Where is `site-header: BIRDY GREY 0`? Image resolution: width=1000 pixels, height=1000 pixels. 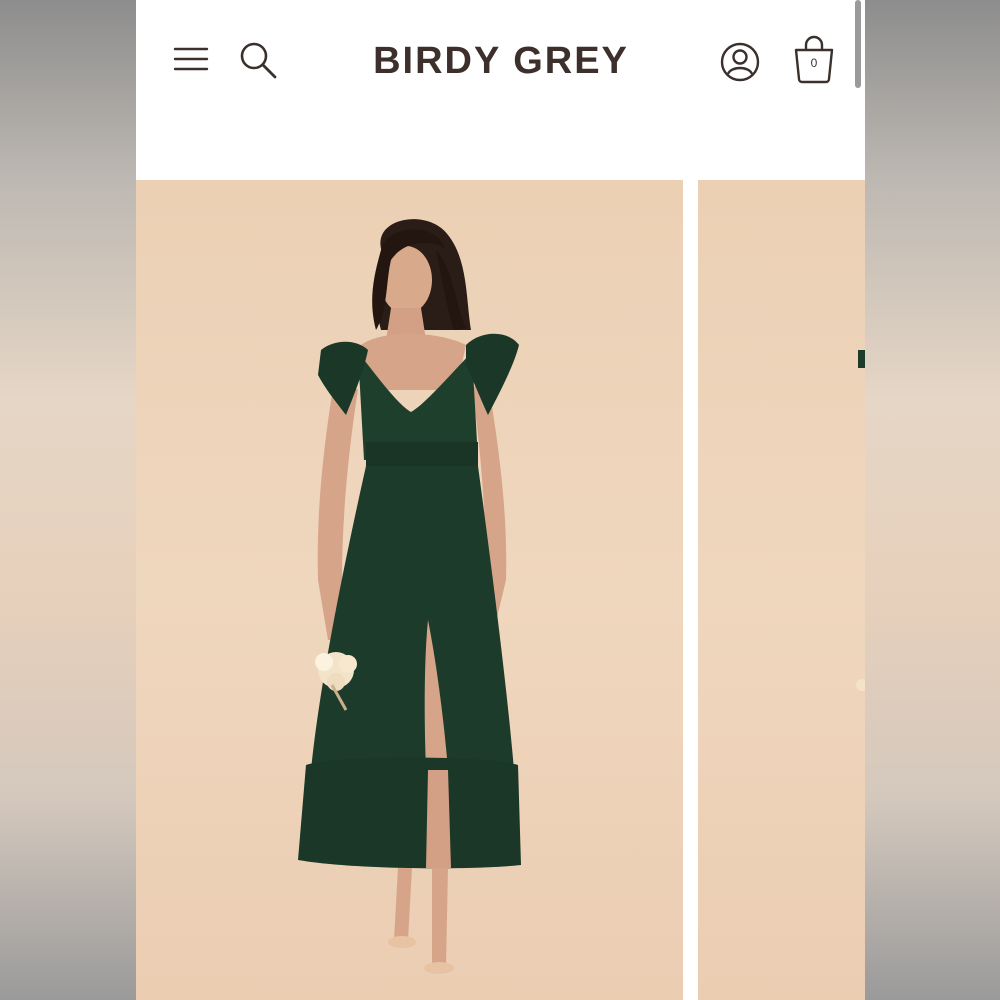
site-header: BIRDY GREY 0 is located at coordinates (500, 90).